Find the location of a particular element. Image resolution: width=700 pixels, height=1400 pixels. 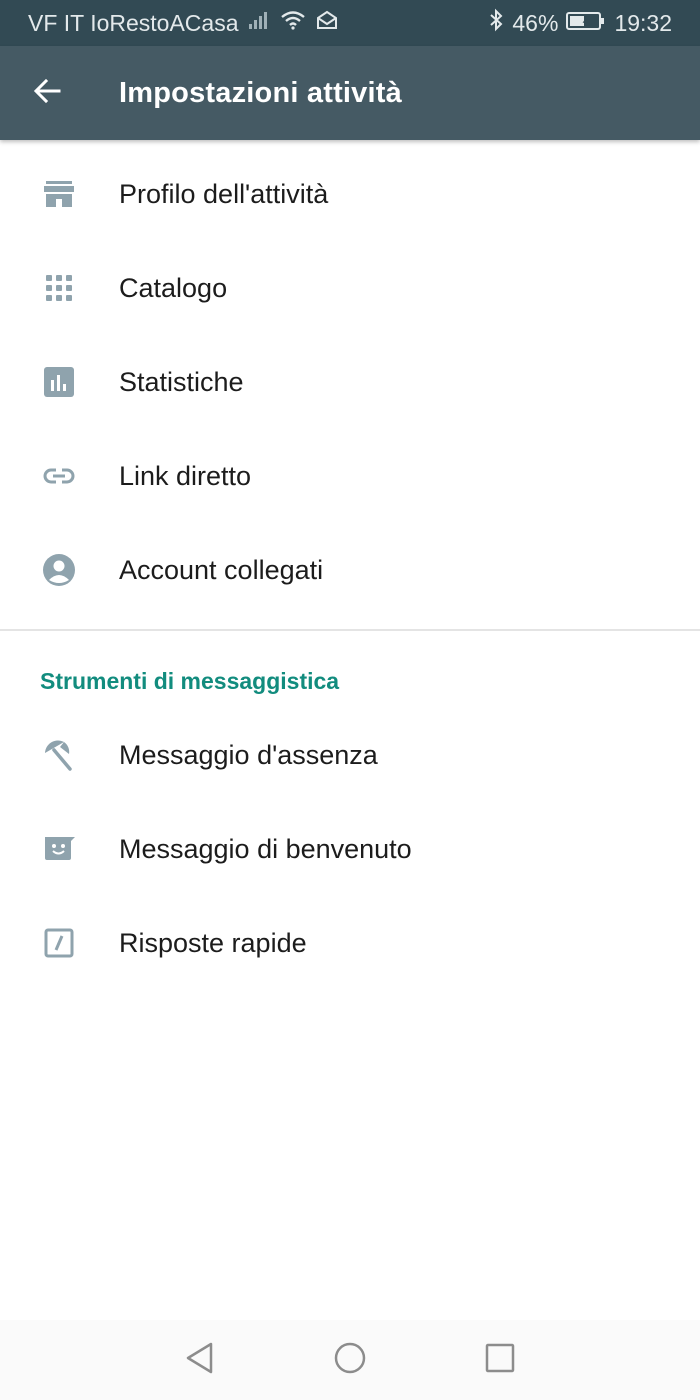

status-bar: VF IT IoRestoACasa 46% 19:32 is located at coordinates (350, 23).